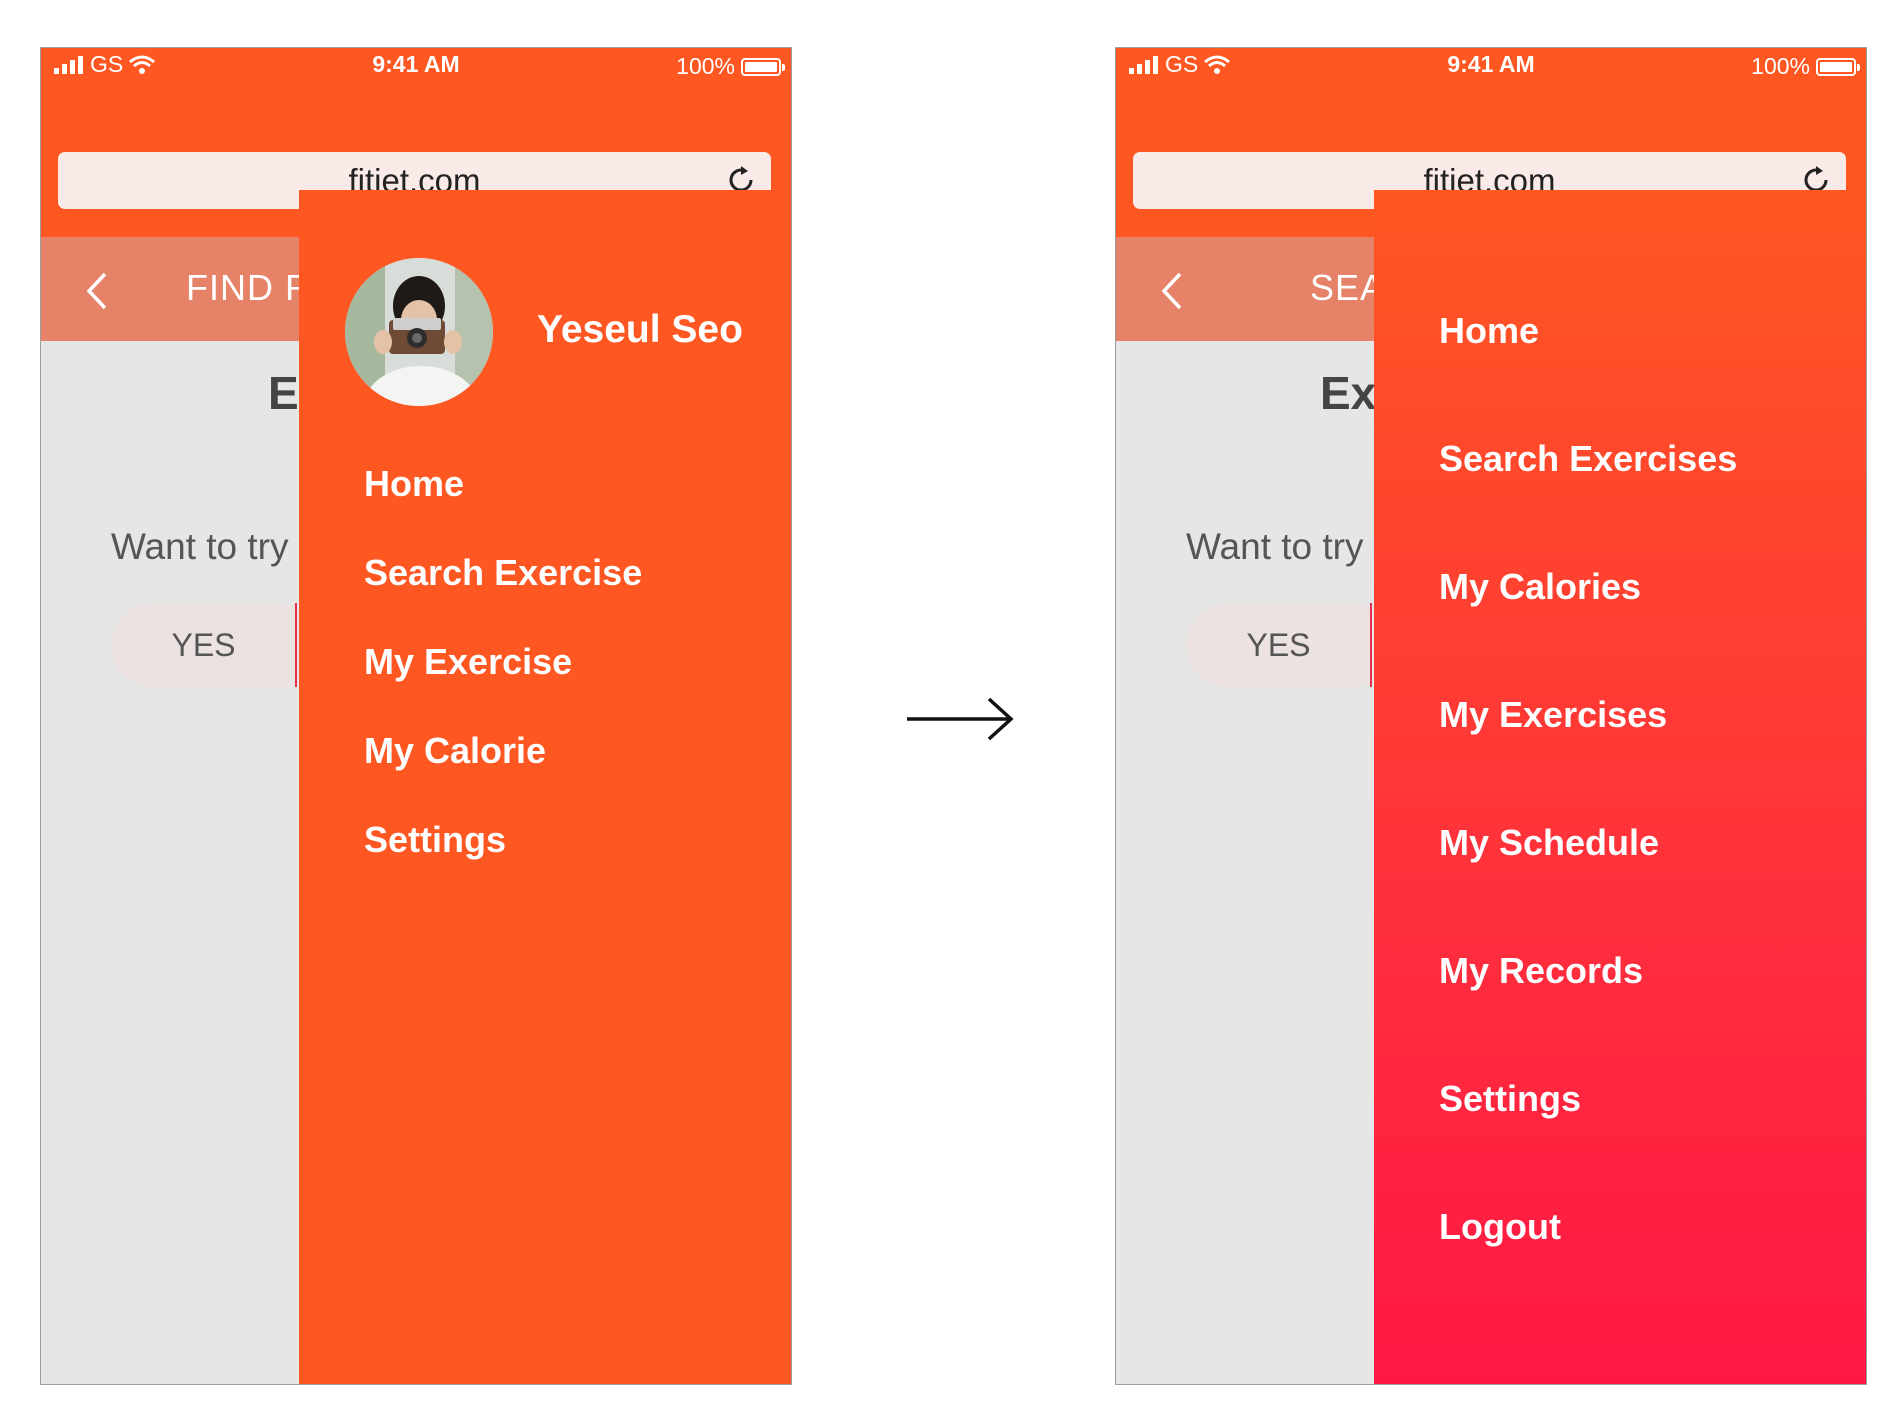 This screenshot has width=1904, height=1428. I want to click on menu-item-search-exercise: Search Exercise, so click(503, 573).